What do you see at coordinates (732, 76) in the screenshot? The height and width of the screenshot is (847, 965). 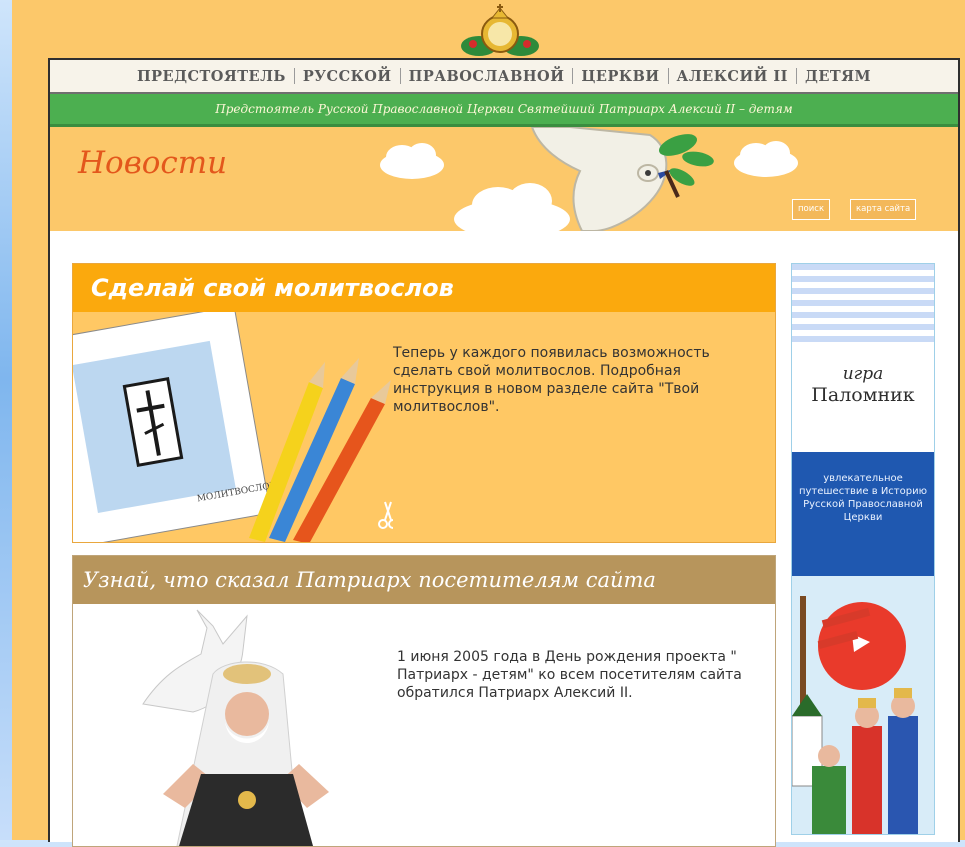 I see `nav-item-aleksiy: АЛЕКСИЙ II` at bounding box center [732, 76].